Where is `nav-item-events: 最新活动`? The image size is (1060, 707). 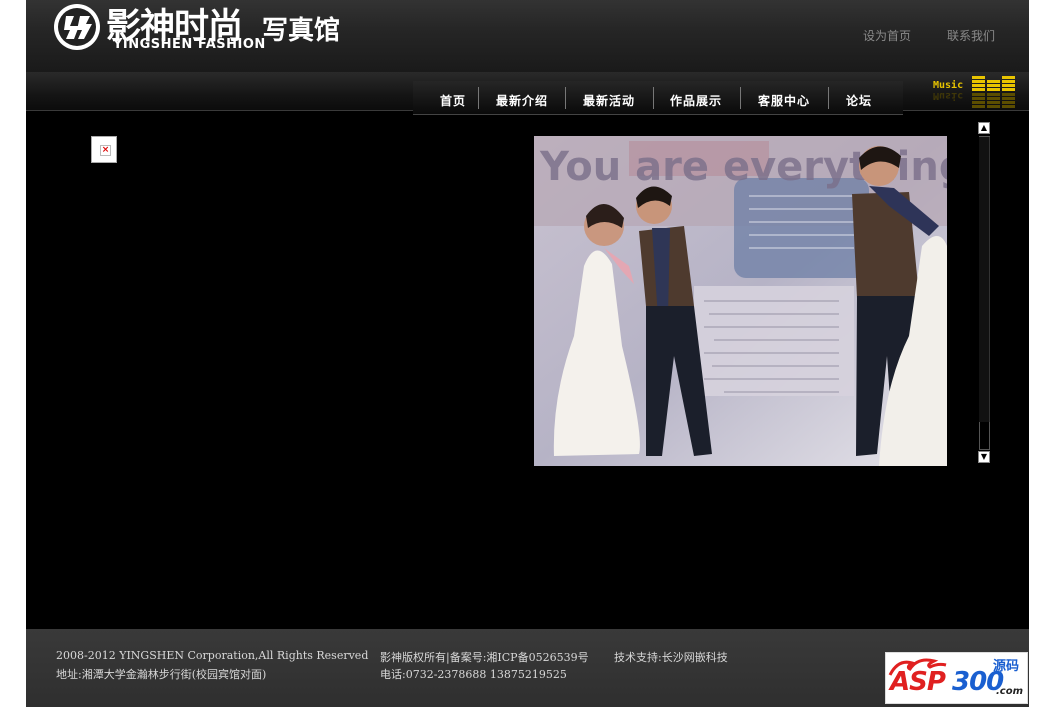
nav-item-events: 最新活动 is located at coordinates (609, 100).